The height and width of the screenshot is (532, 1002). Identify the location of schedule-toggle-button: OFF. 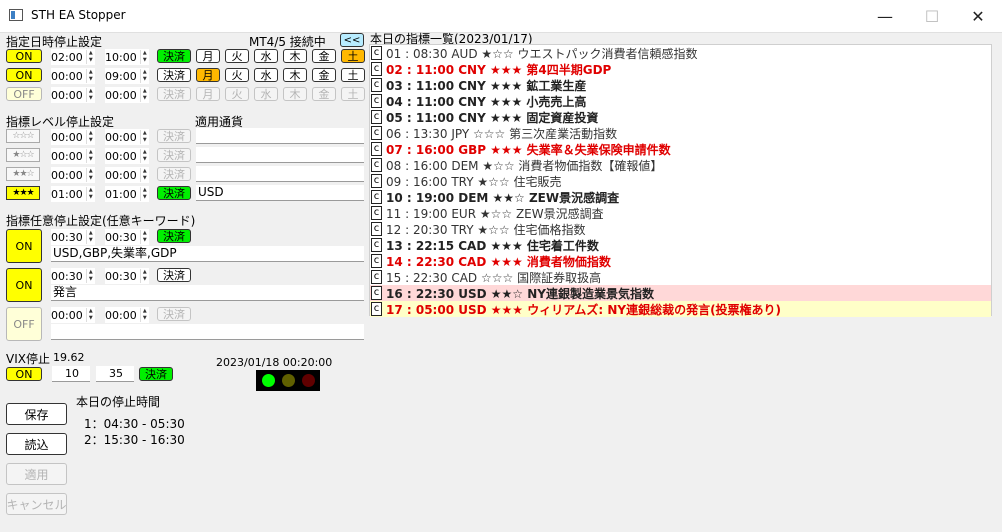
(24, 94).